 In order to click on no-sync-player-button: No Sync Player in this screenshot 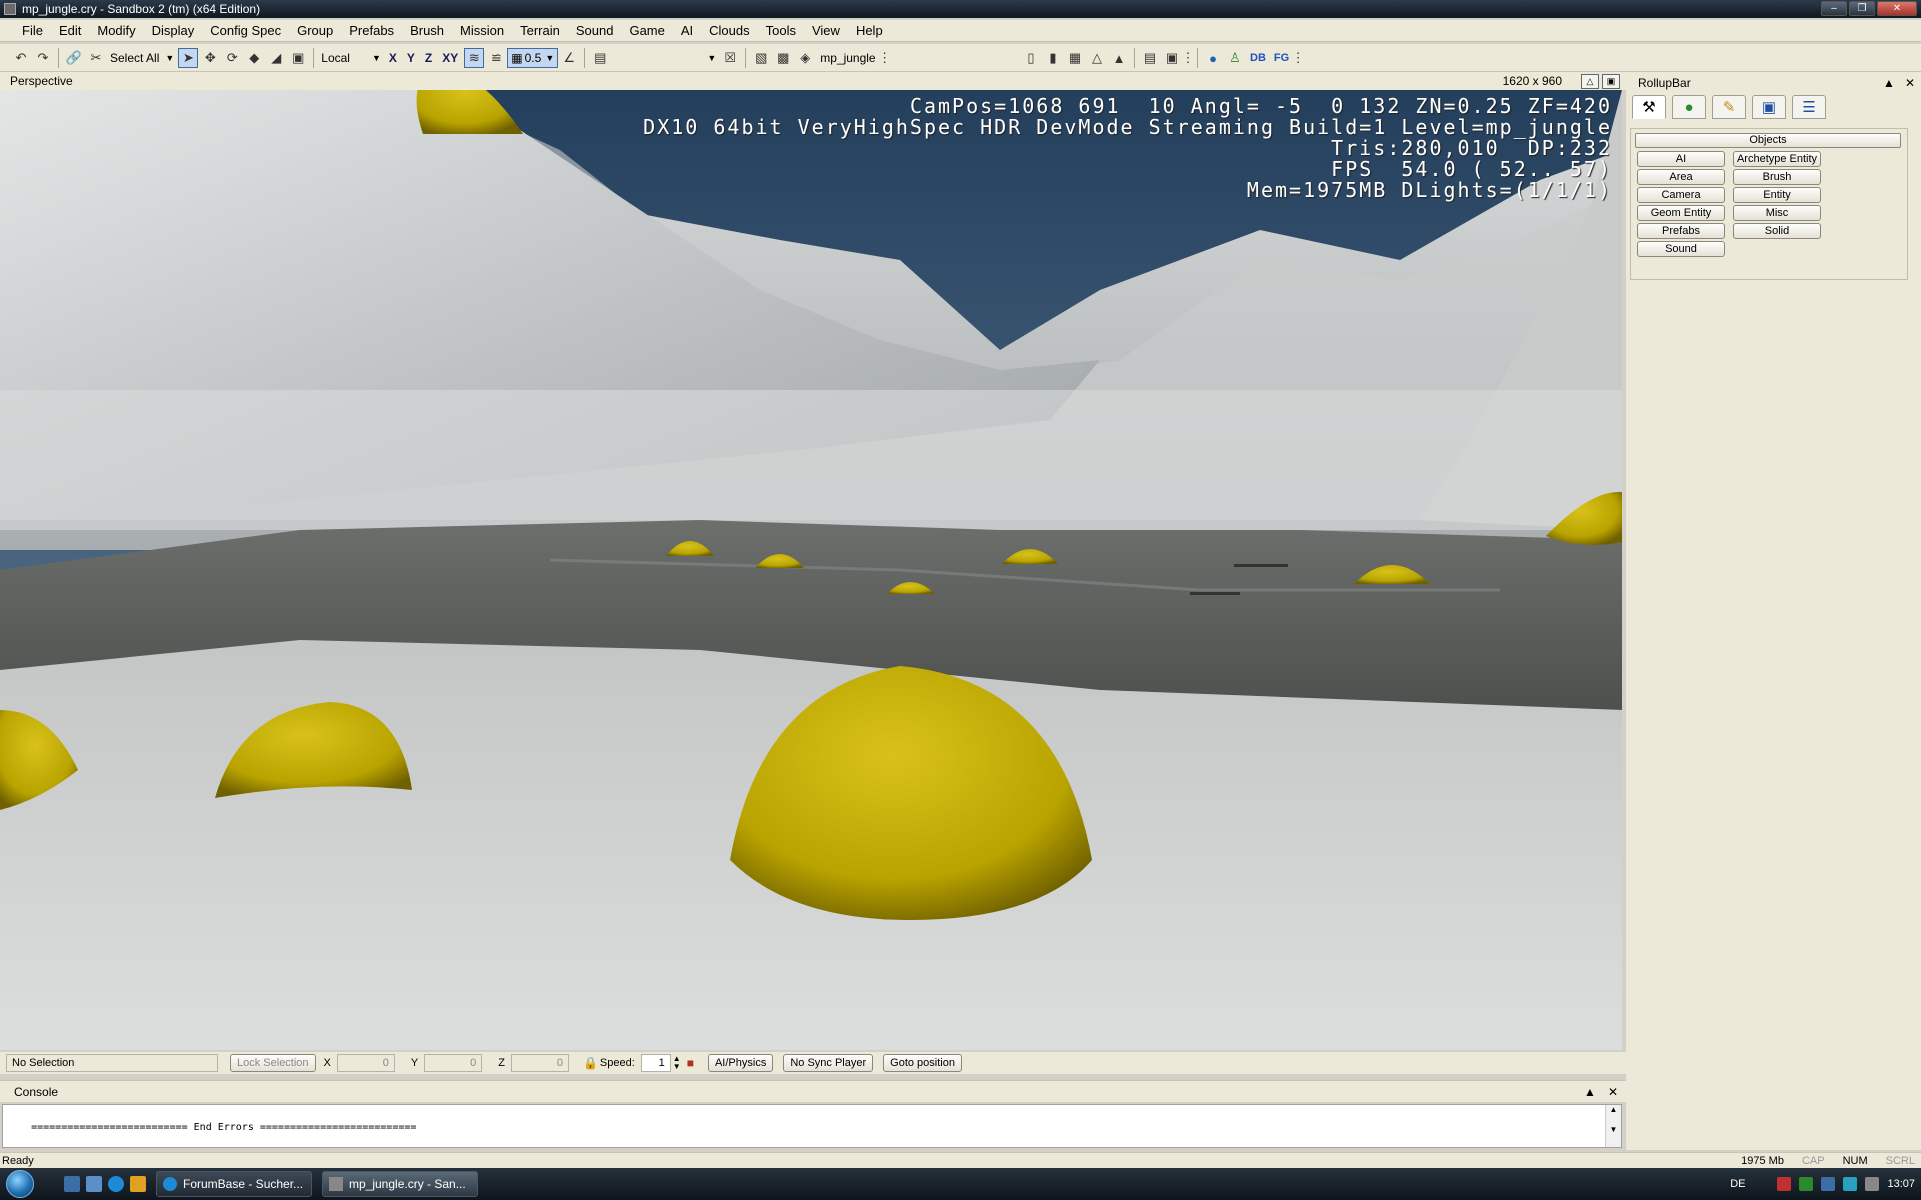, I will do `click(828, 1063)`.